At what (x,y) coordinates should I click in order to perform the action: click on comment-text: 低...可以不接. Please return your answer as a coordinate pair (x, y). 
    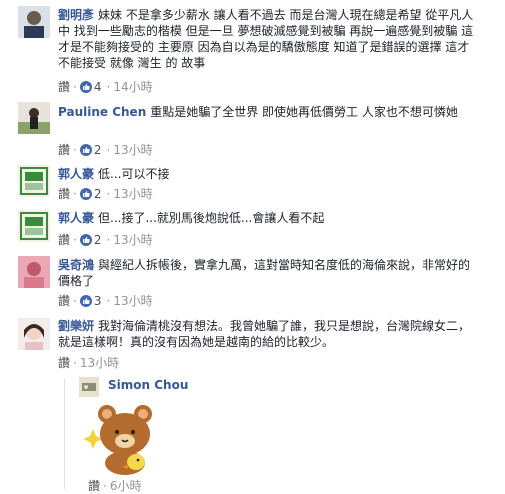
    Looking at the image, I should click on (134, 174).